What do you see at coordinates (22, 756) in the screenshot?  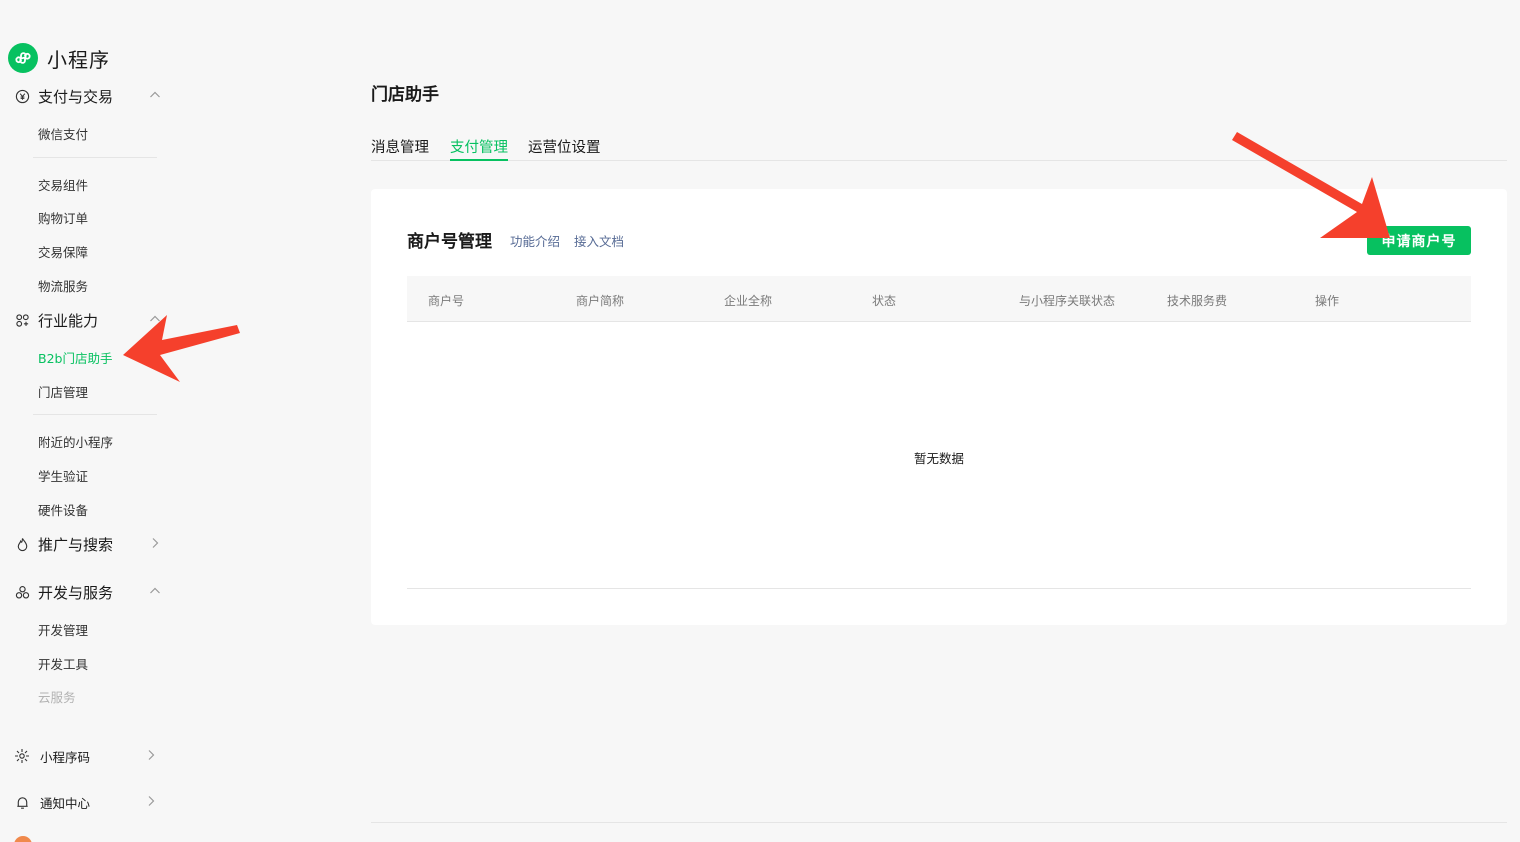 I see `sun-burst-icon` at bounding box center [22, 756].